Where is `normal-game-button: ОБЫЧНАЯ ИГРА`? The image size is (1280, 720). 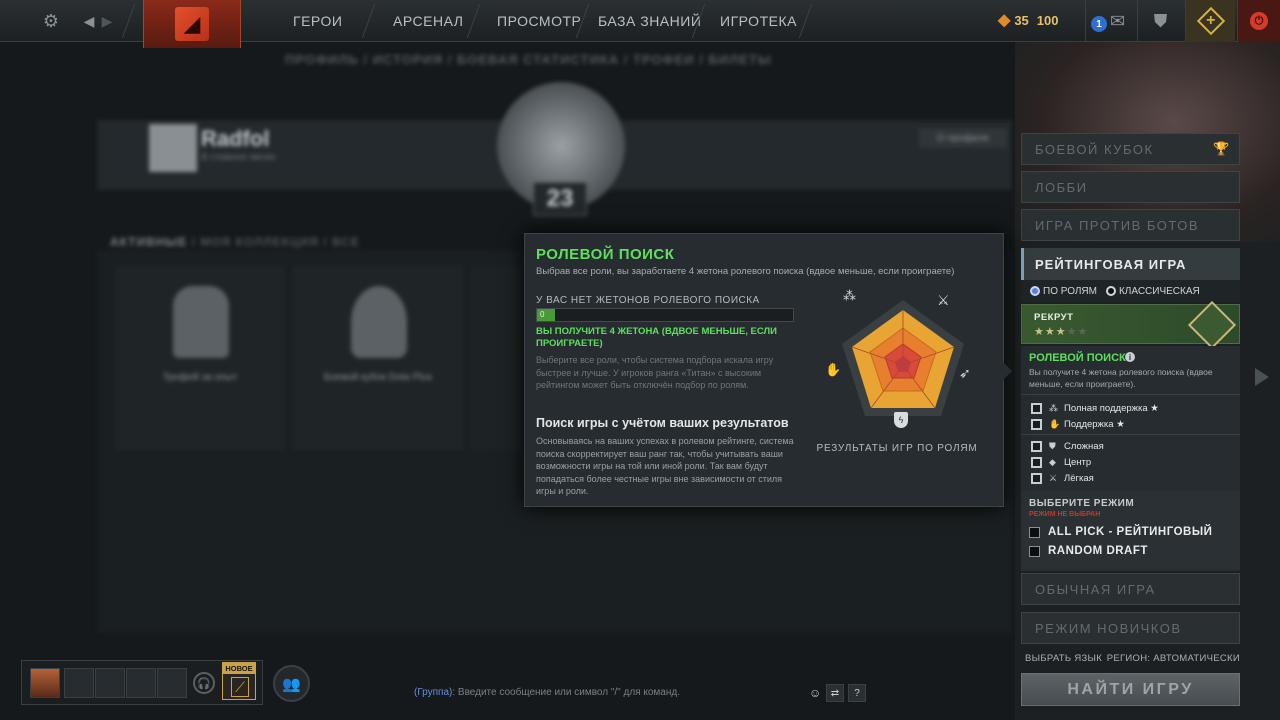
normal-game-button: ОБЫЧНАЯ ИГРА is located at coordinates (1130, 589).